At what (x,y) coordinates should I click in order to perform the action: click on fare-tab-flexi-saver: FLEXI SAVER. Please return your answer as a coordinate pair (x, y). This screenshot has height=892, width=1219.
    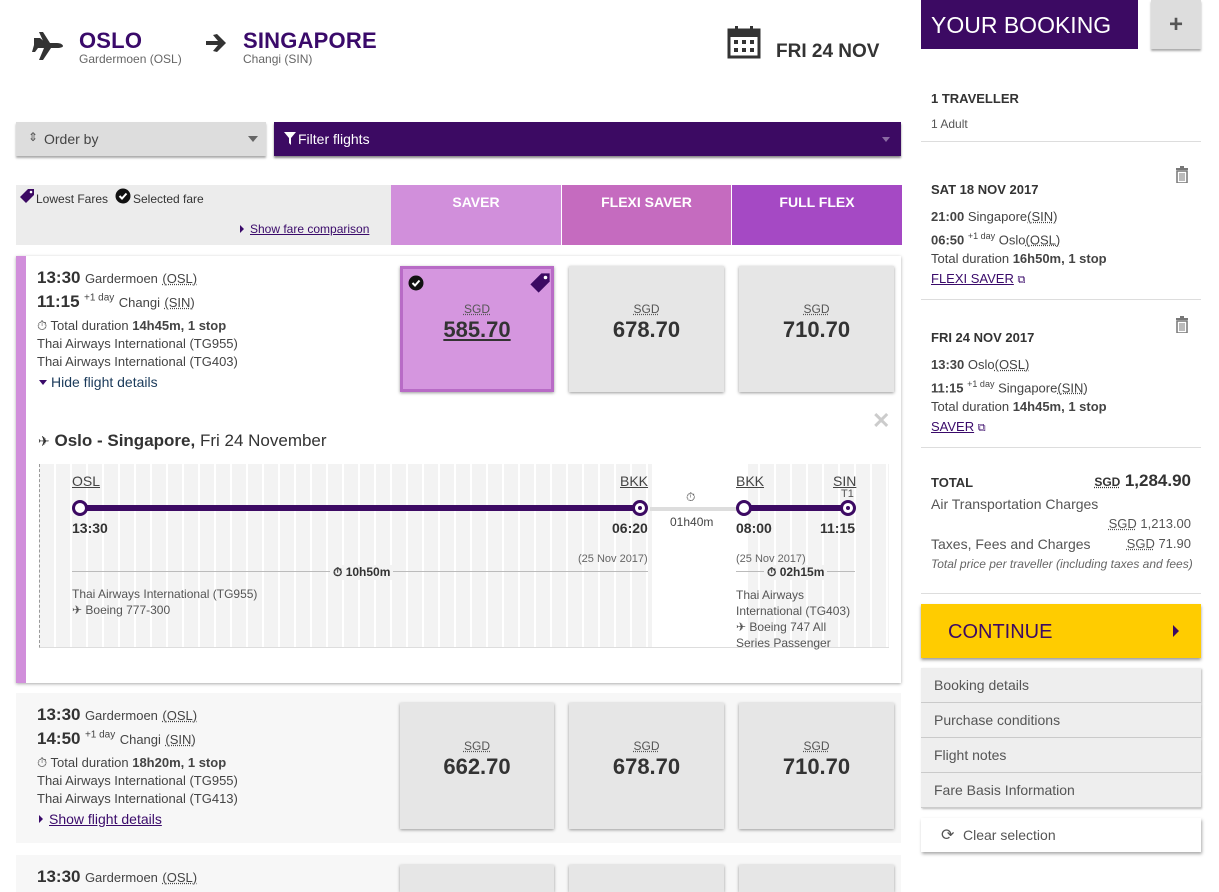
    Looking at the image, I should click on (646, 215).